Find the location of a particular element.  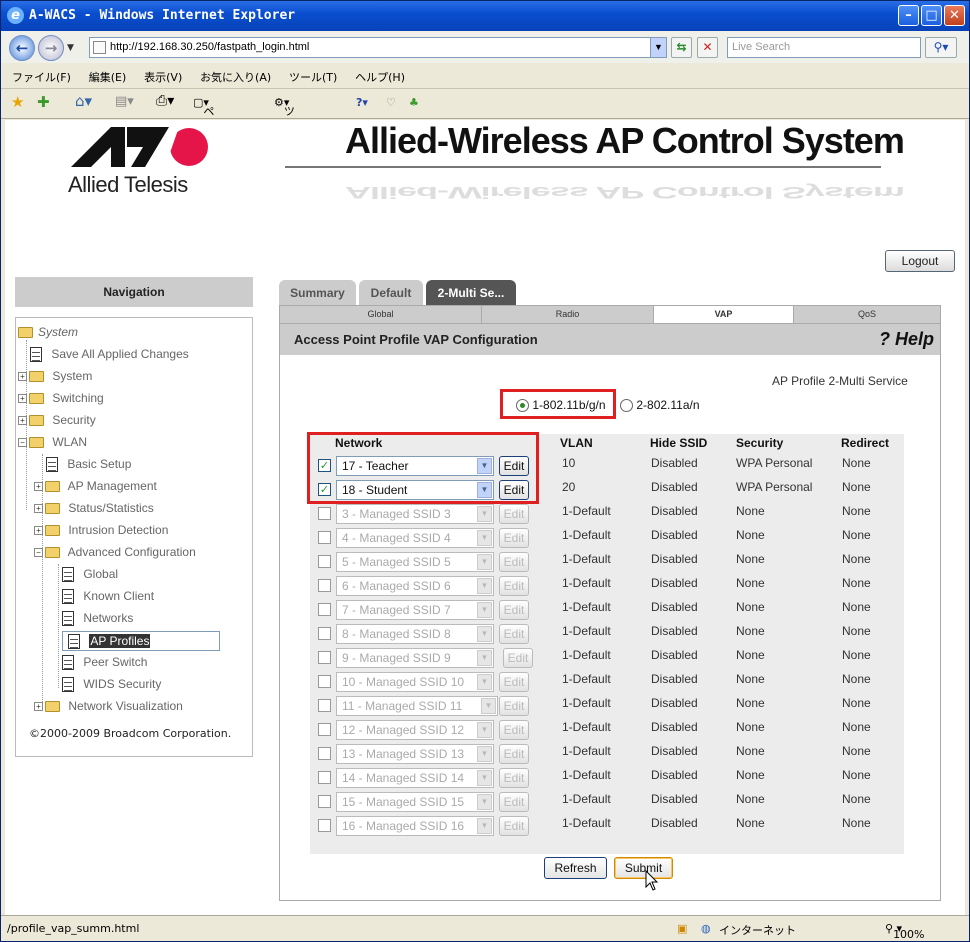

network-select: 16 - Managed SSID 16 ▼ is located at coordinates (415, 826).